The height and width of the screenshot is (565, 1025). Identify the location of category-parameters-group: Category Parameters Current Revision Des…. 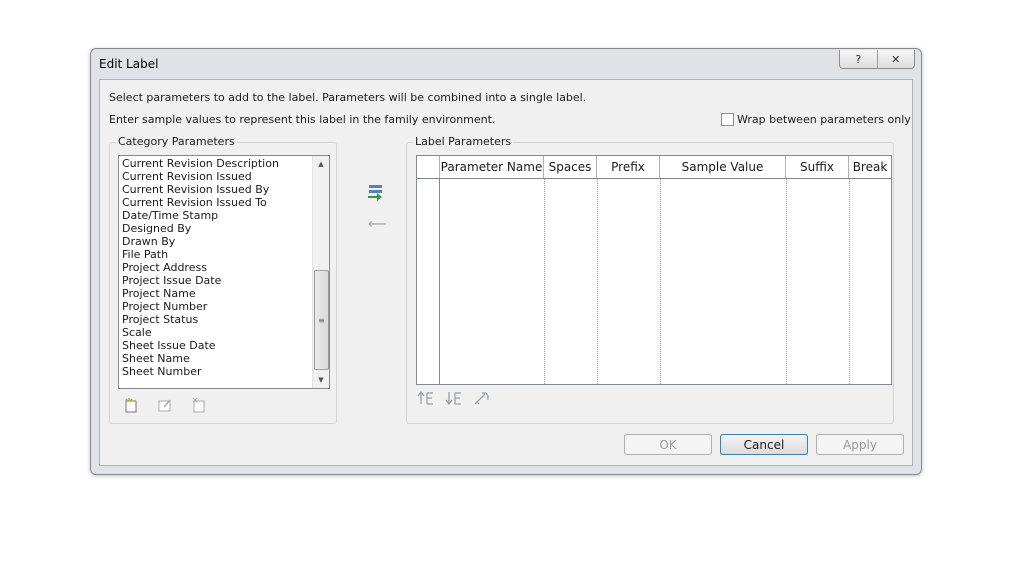
(223, 279).